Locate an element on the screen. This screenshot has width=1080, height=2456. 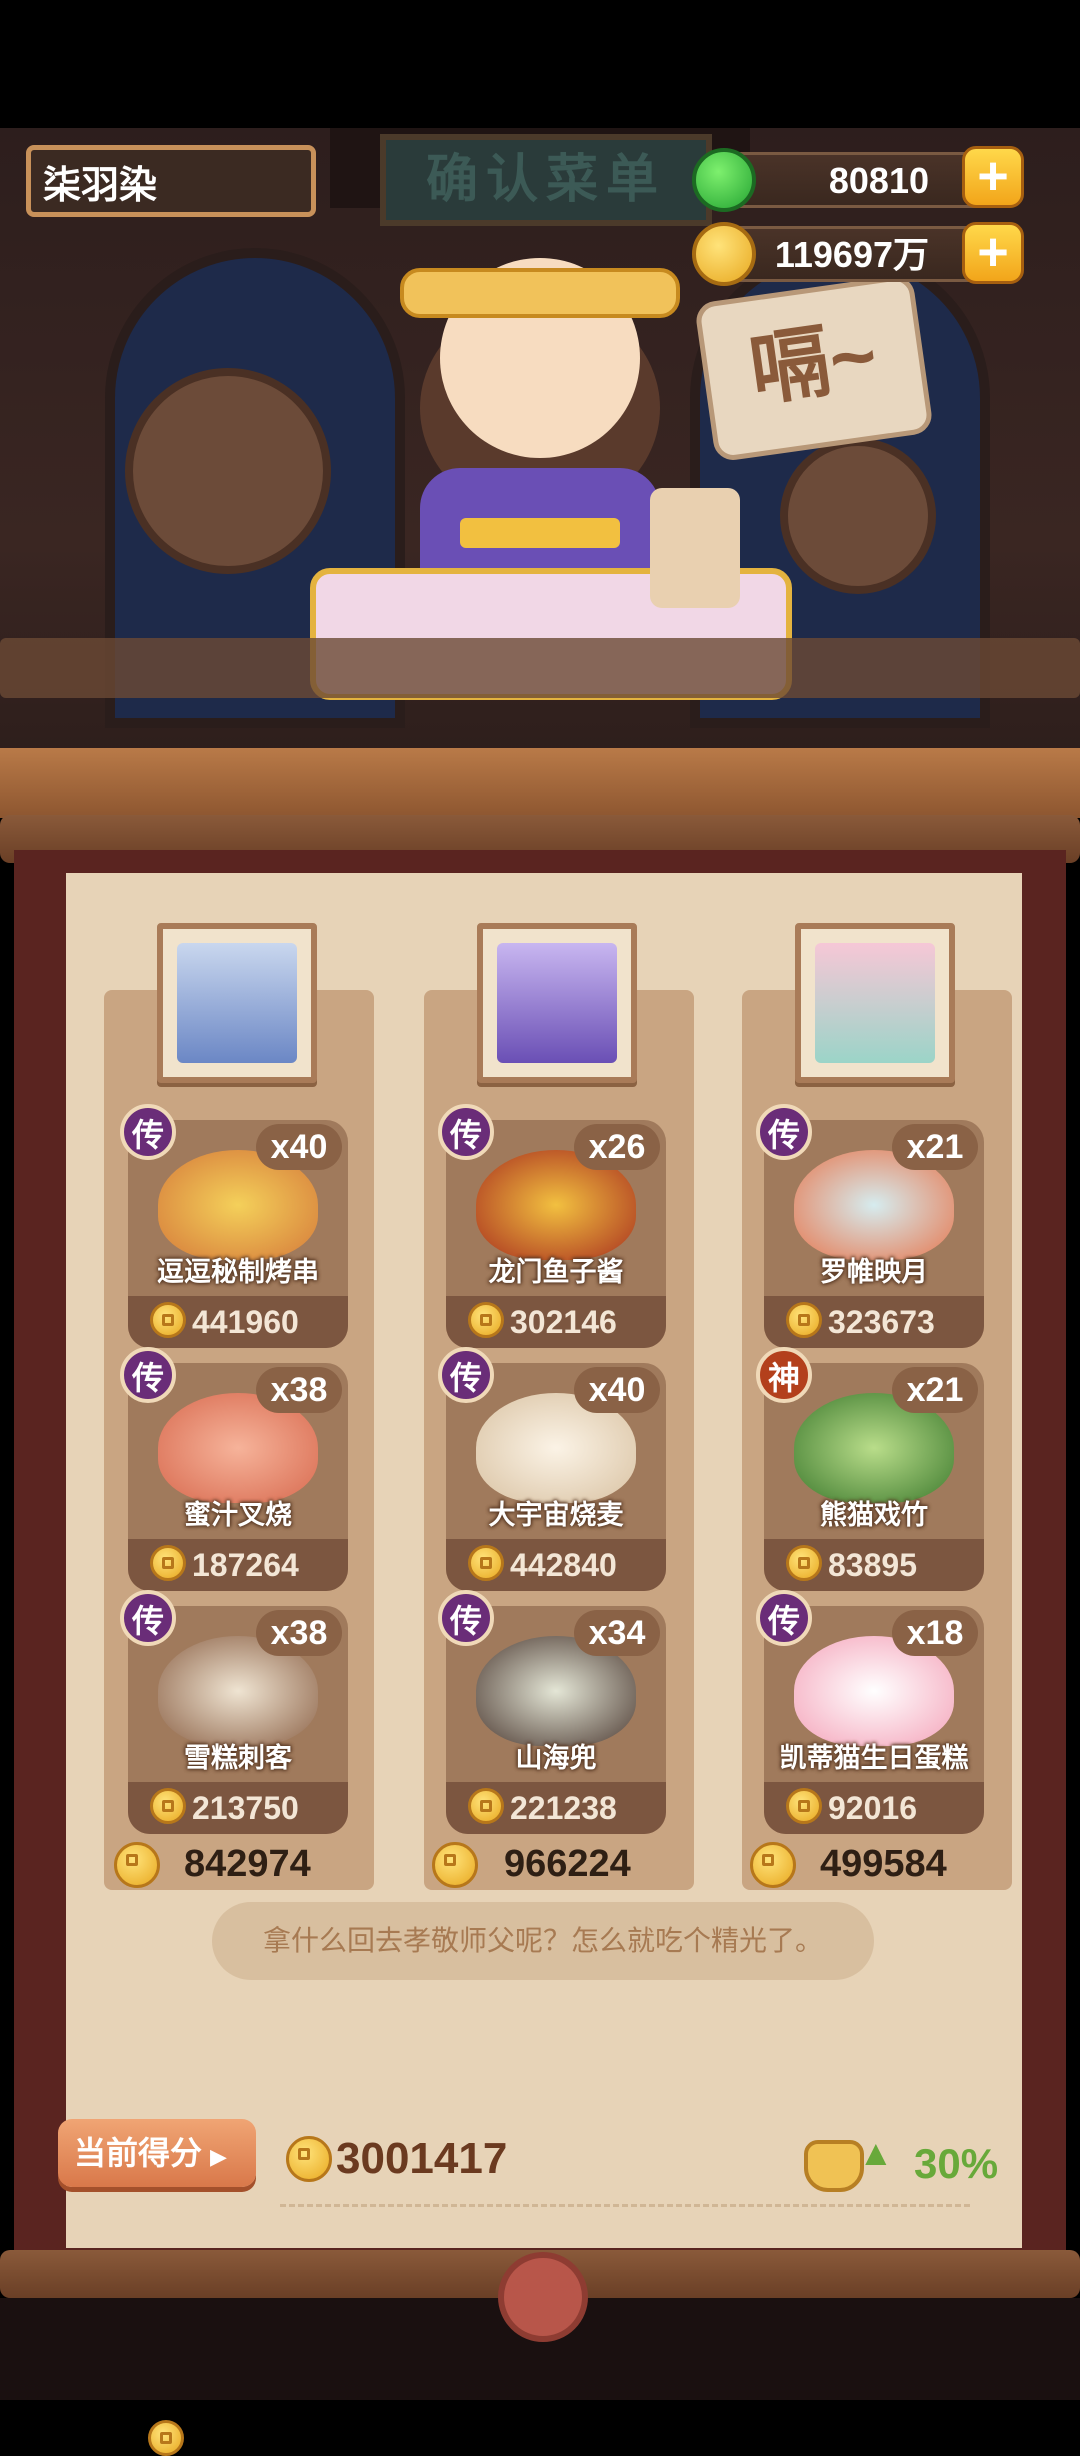
rarity-badge: 神 is located at coordinates (784, 1375).